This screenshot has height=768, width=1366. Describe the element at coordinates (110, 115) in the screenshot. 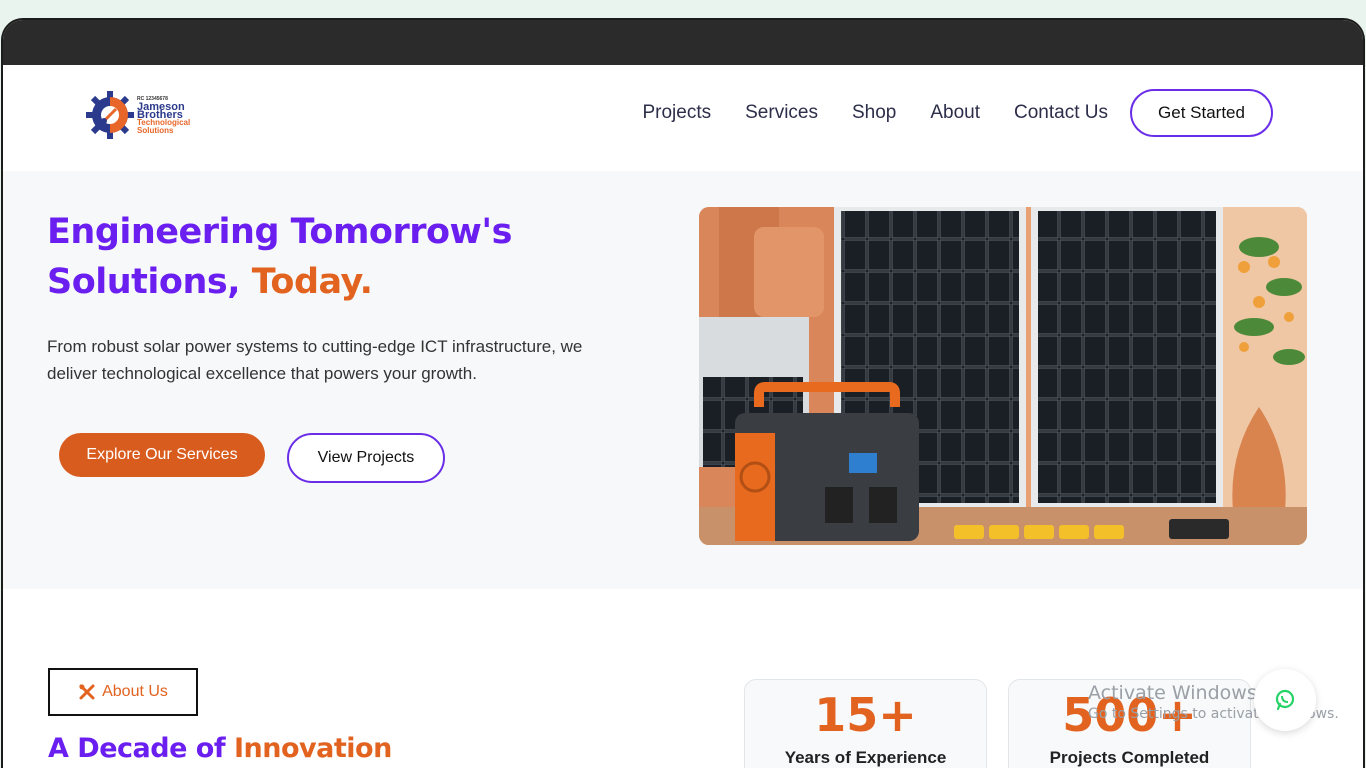

I see `gear-icon` at that location.